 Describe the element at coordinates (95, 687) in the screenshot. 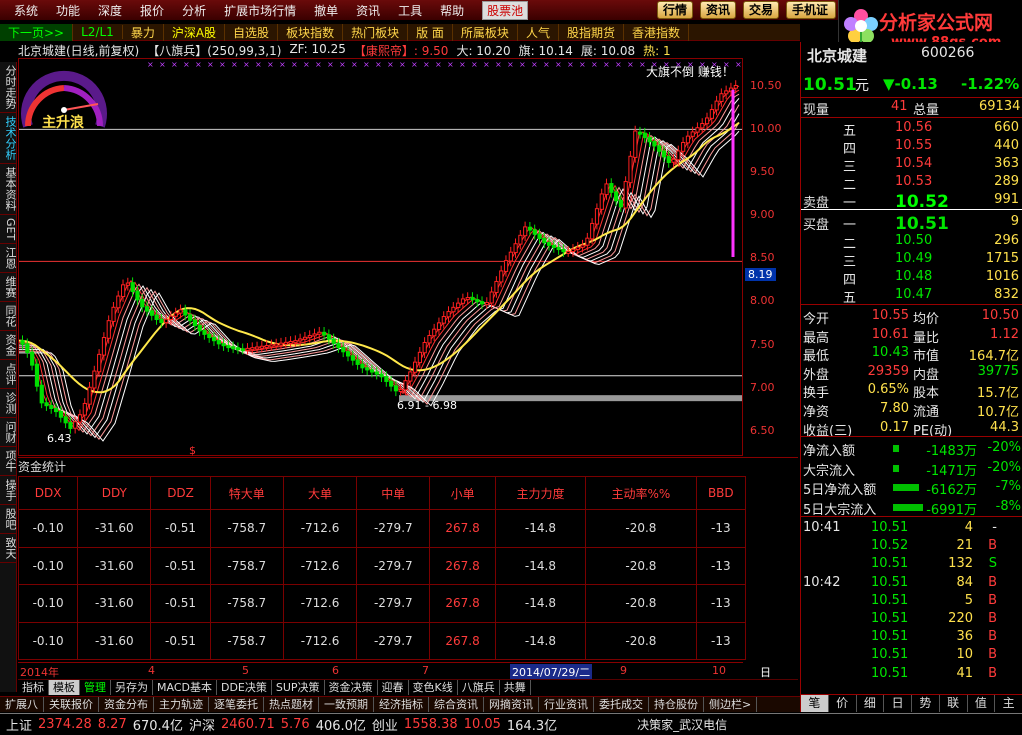

I see `ind-tab-manage: 管理` at that location.